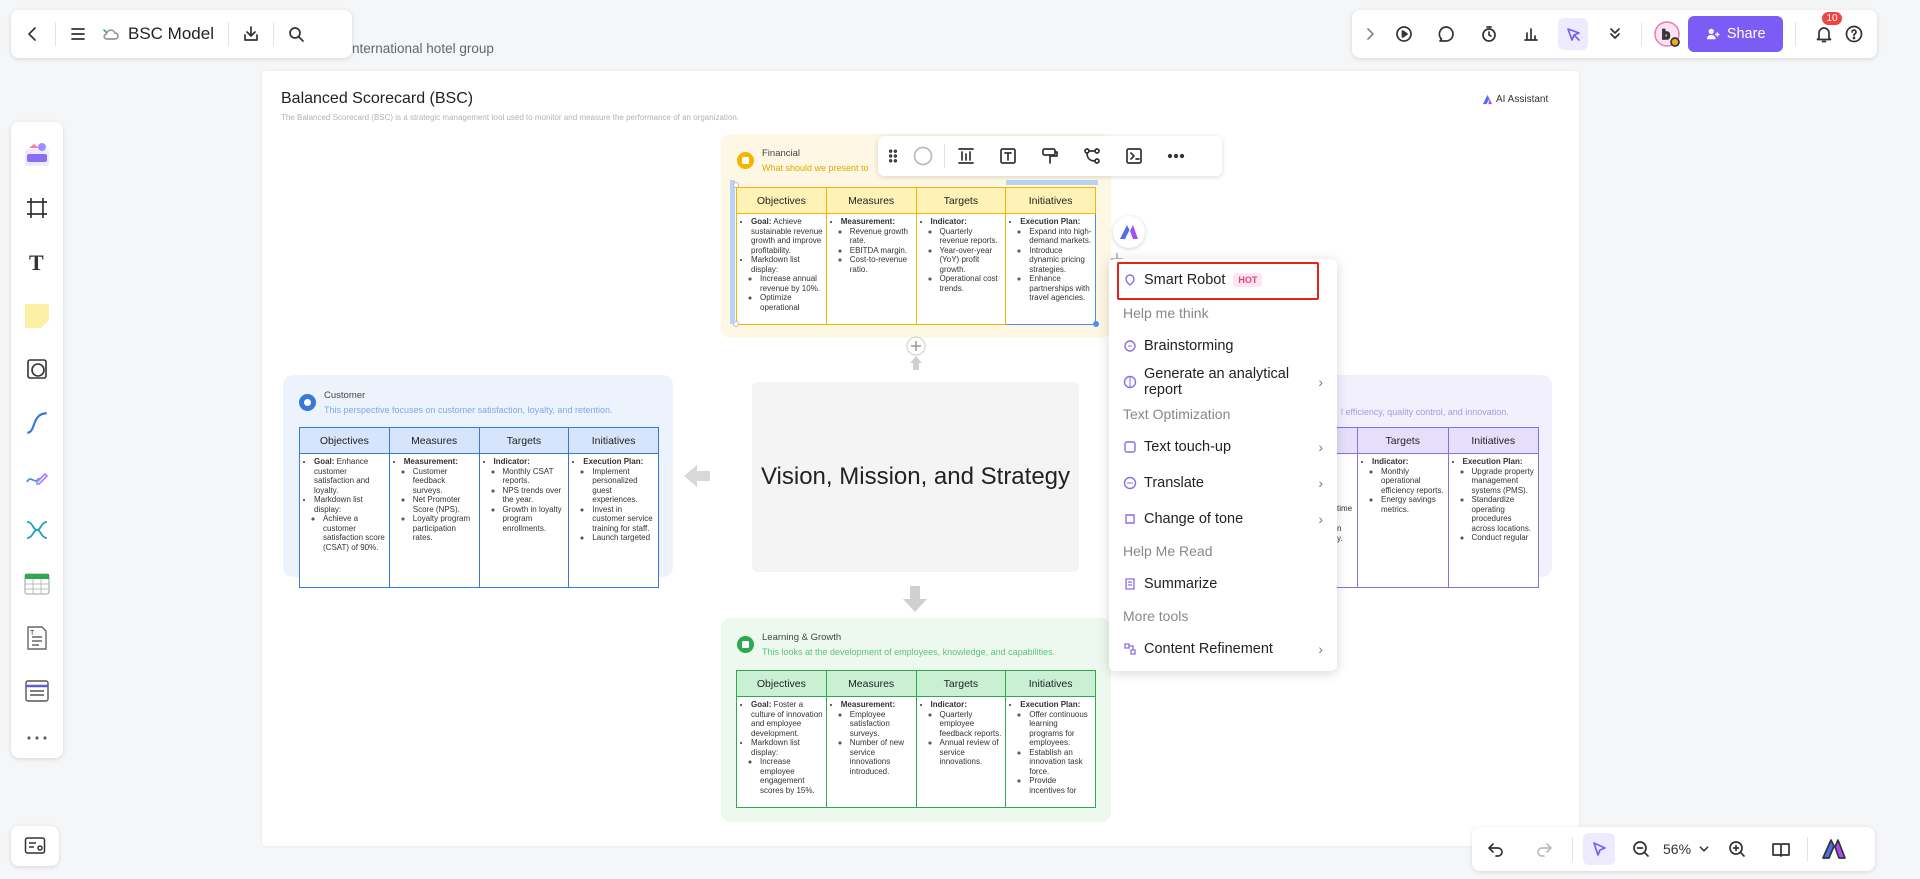 This screenshot has width=1920, height=879. I want to click on vision-mission-strategy-node: Vision, Mission, and Strategy, so click(915, 477).